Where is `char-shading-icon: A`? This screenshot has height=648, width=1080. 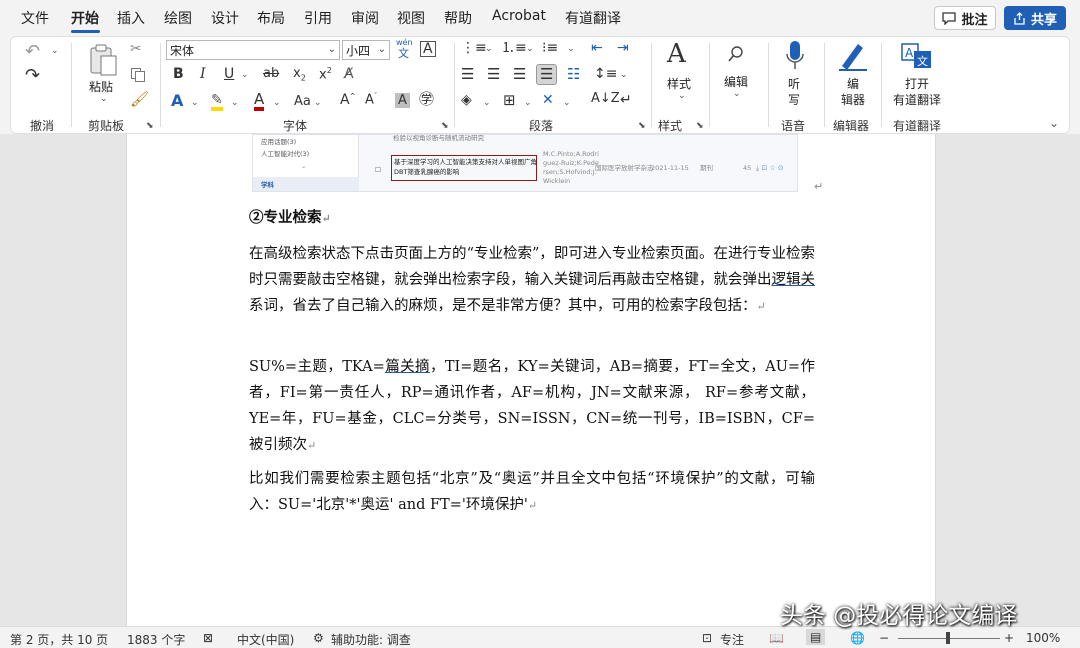
char-shading-icon: A is located at coordinates (402, 100).